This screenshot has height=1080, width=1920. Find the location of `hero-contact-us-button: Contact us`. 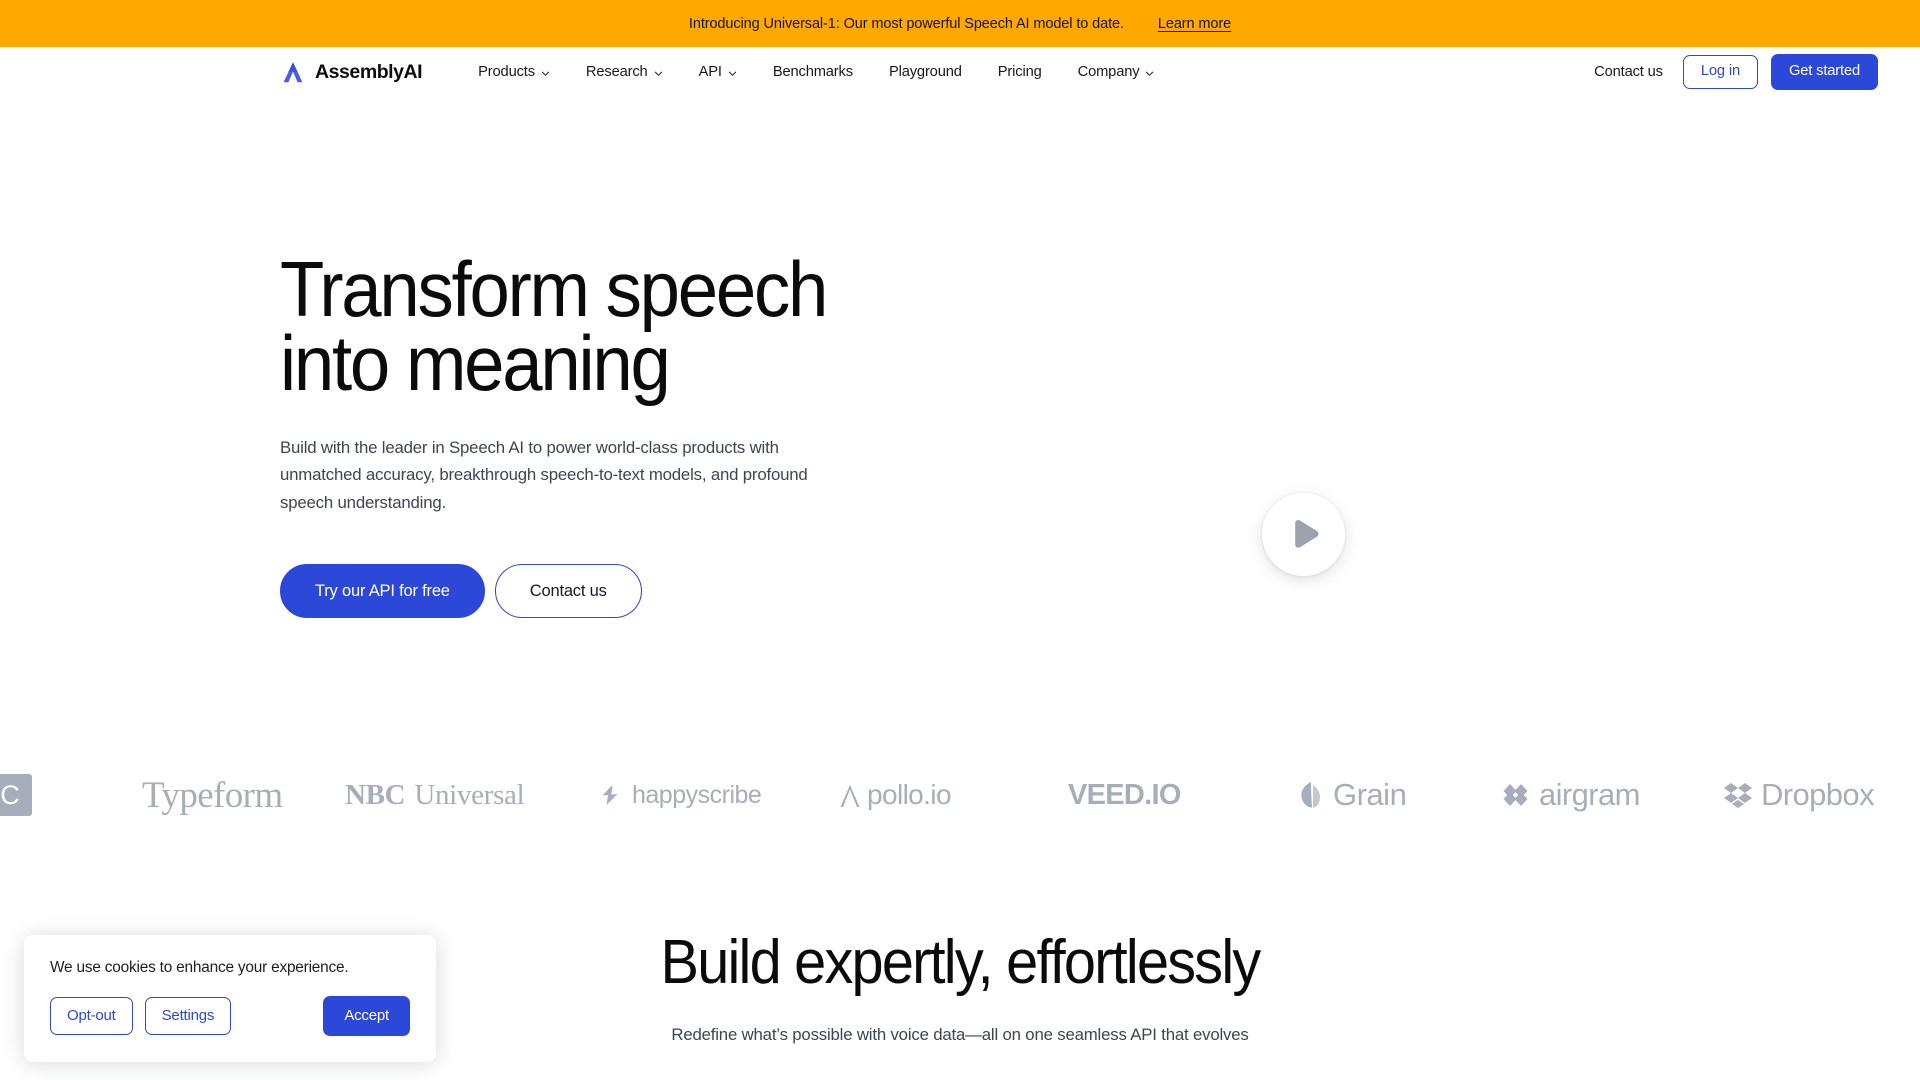

hero-contact-us-button: Contact us is located at coordinates (568, 590).